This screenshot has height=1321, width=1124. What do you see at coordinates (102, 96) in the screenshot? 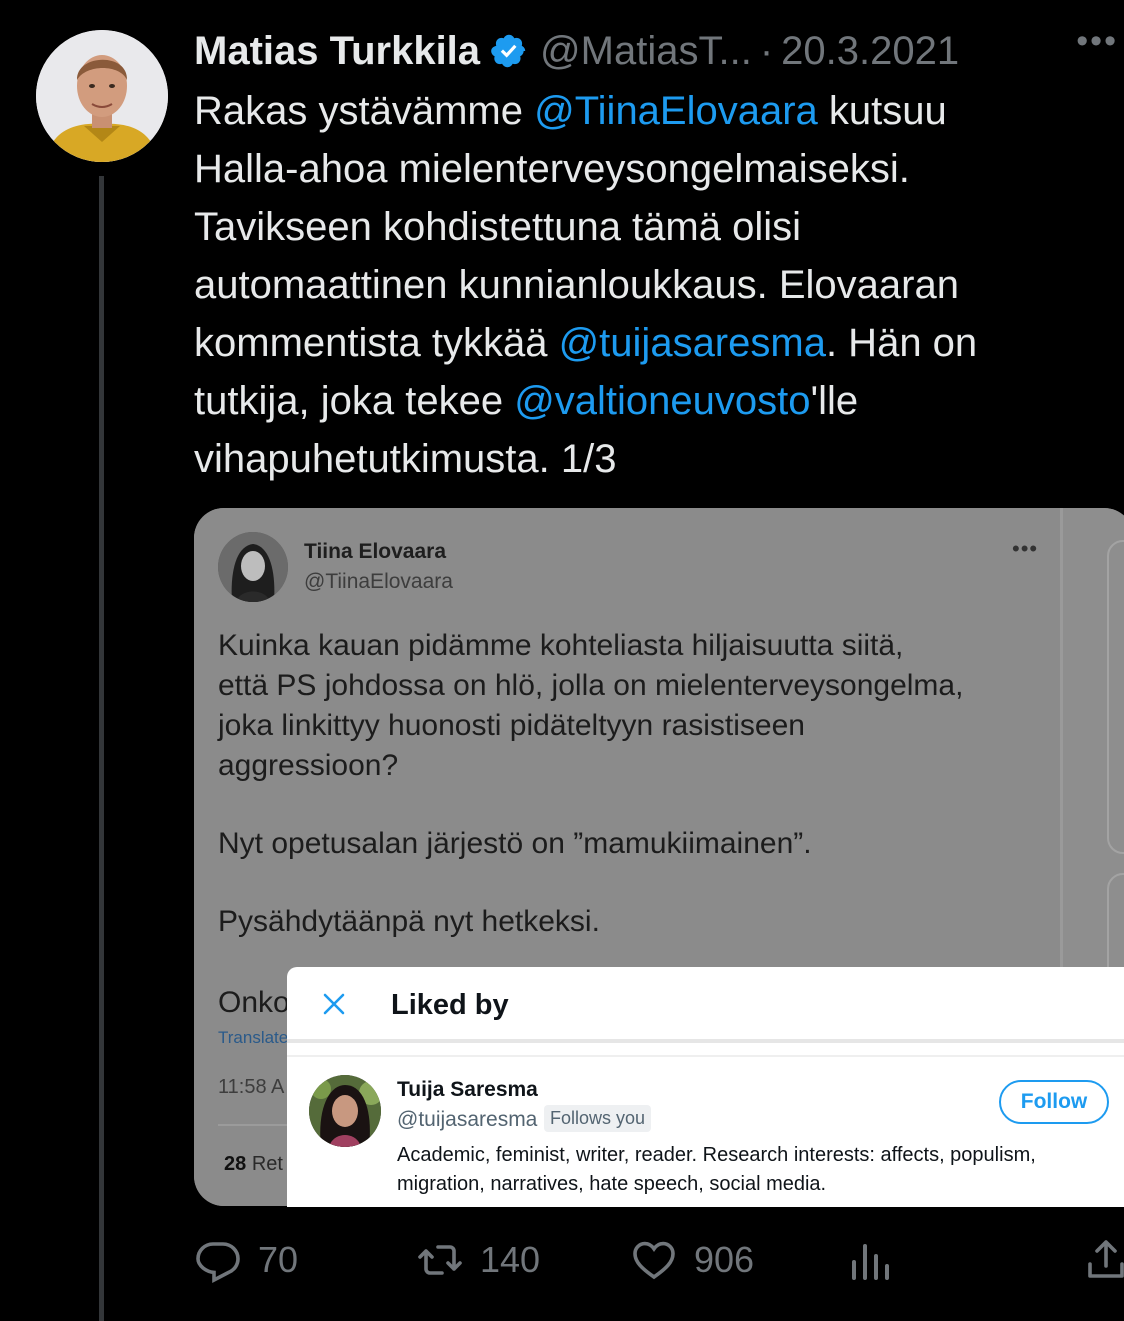
I see `author-avatar` at bounding box center [102, 96].